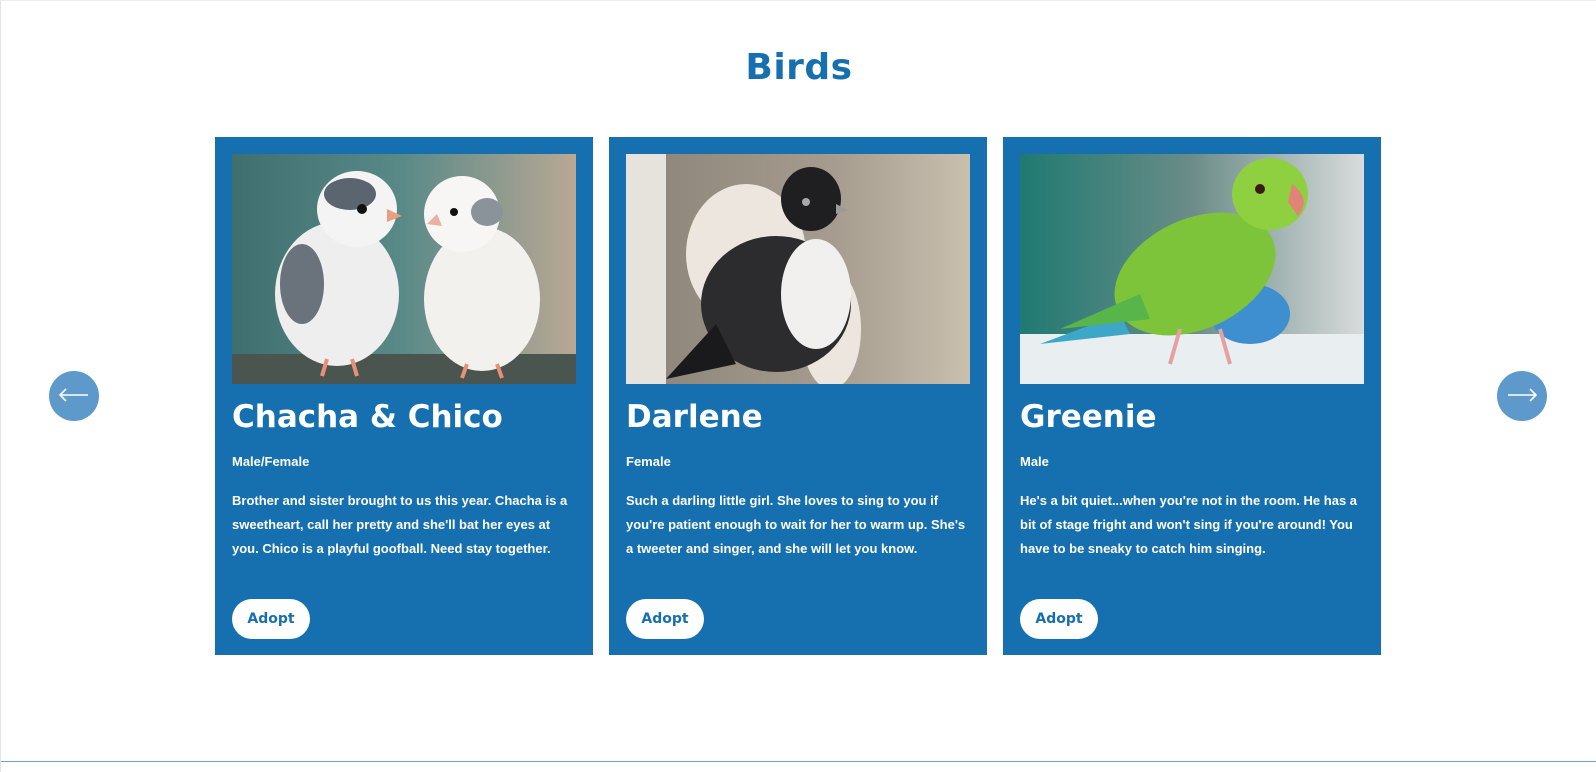  I want to click on black-white-bird-in-glove-photo, so click(798, 269).